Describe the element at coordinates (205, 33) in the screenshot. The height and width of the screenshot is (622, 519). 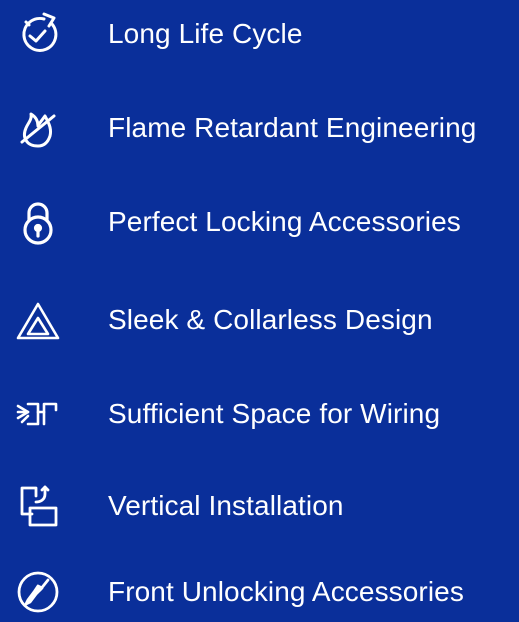
I see `feature-label: Long Life Cycle` at that location.